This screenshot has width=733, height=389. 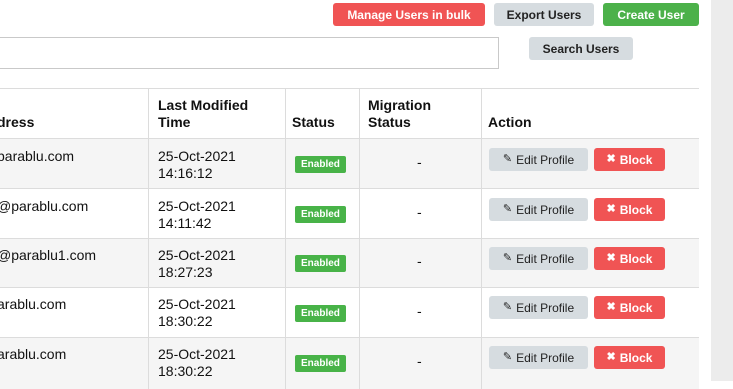 I want to click on cell-email: parablu.com, so click(x=37, y=156).